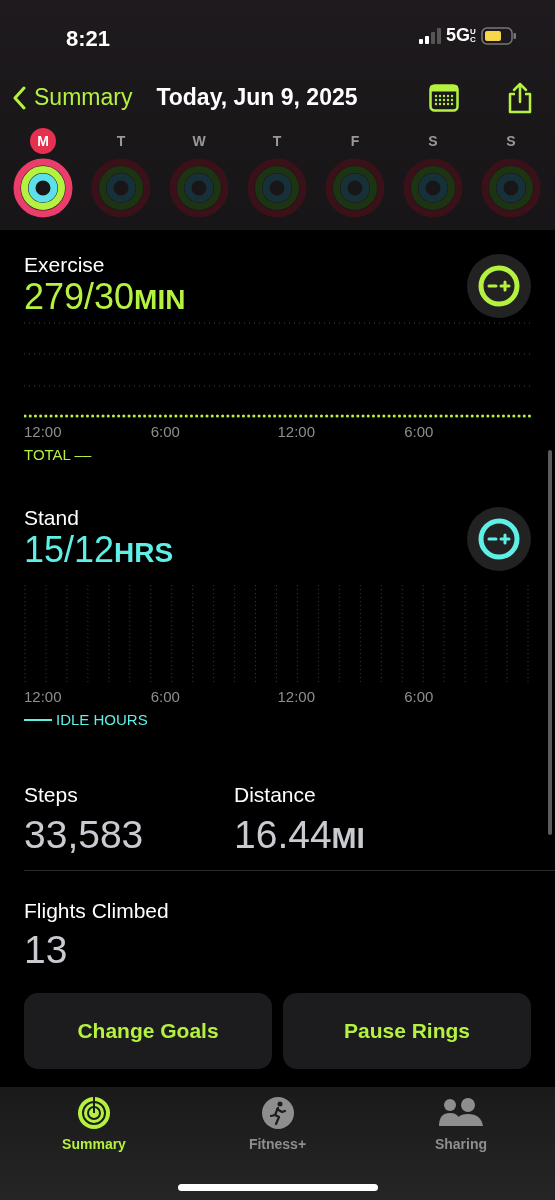 This screenshot has height=1200, width=555. What do you see at coordinates (72, 97) in the screenshot?
I see `back-button: Summary` at bounding box center [72, 97].